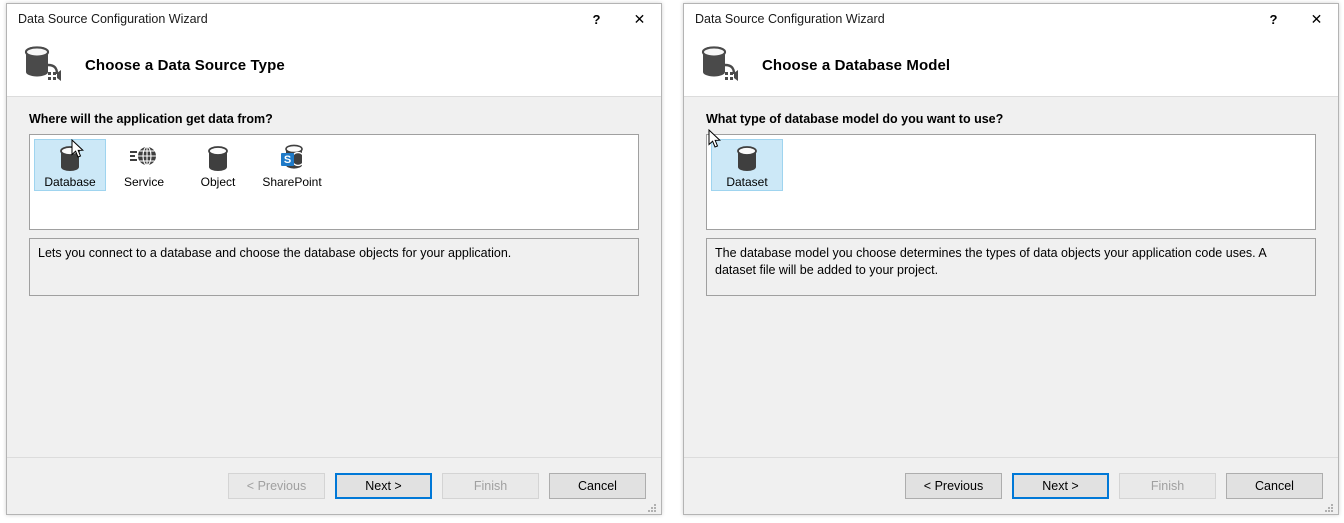  What do you see at coordinates (747, 182) in the screenshot?
I see `tile-label: Dataset` at bounding box center [747, 182].